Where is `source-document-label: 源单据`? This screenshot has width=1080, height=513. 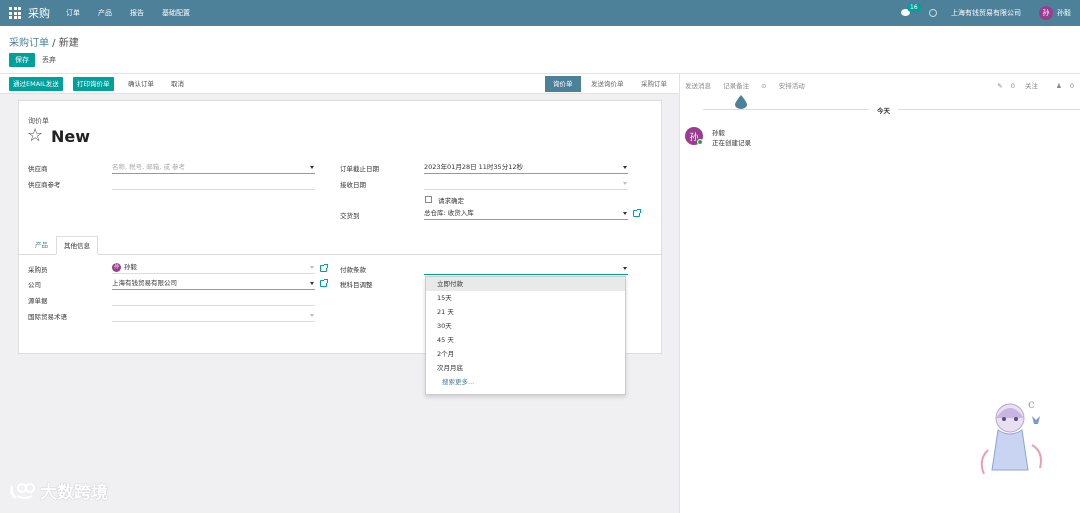 source-document-label: 源单据 is located at coordinates (38, 301).